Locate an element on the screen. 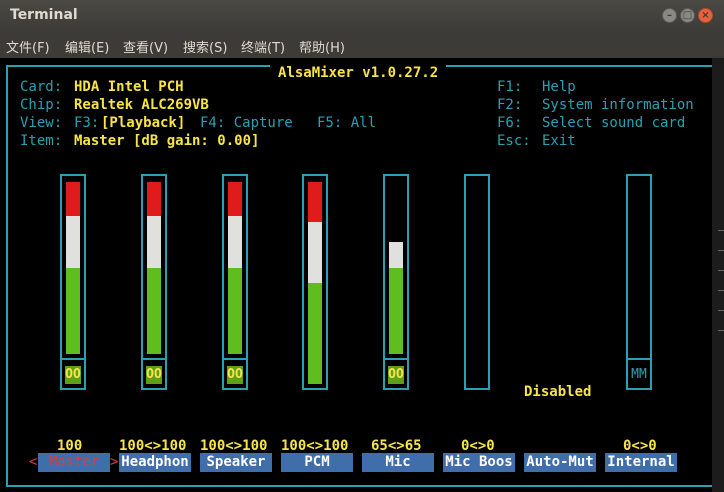  disabled-label: Disabled is located at coordinates (558, 392).